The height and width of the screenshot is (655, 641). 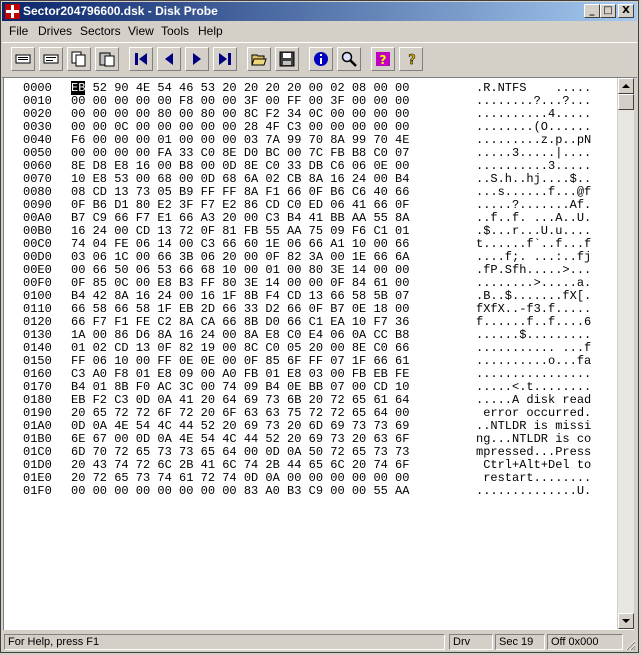 I want to click on read-sector-button, so click(x=23, y=59).